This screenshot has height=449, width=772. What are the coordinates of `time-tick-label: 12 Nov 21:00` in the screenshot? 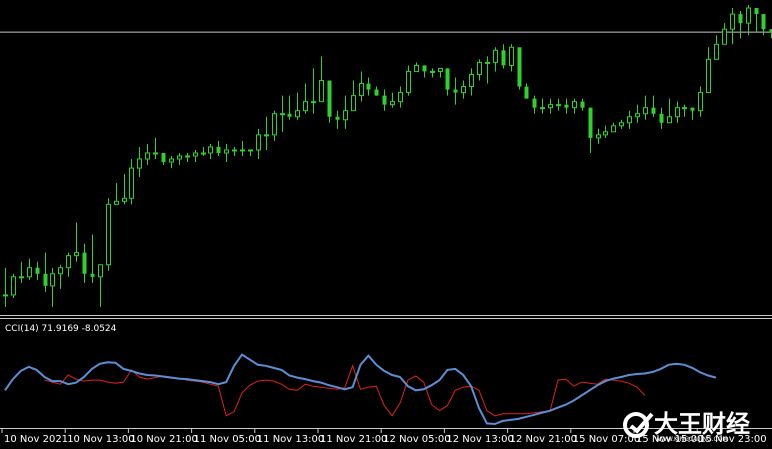 It's located at (543, 439).